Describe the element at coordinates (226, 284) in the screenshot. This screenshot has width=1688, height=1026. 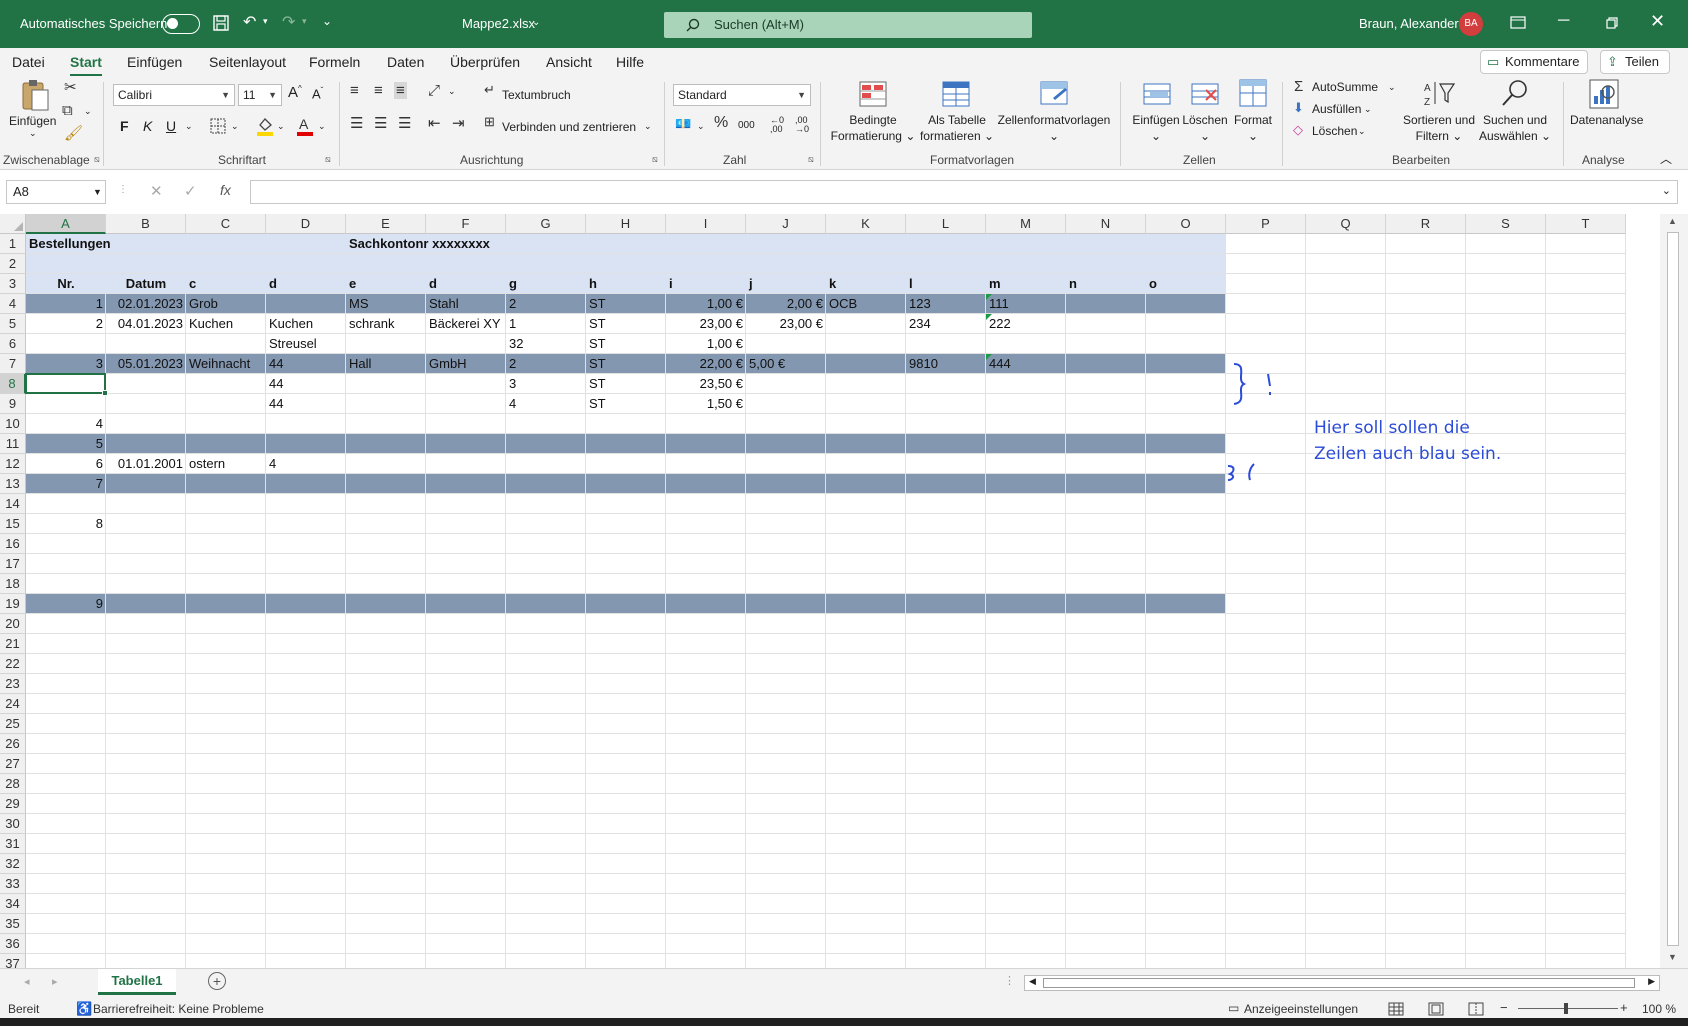
I see `cell-C3: c` at that location.